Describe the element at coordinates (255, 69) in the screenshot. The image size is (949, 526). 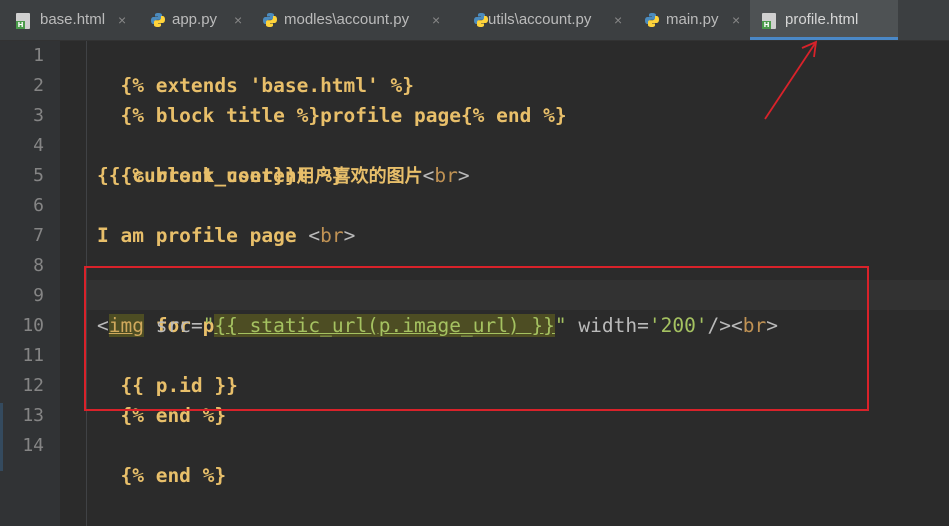
I see `code-line-1: {% extends 'base.html' %}` at that location.